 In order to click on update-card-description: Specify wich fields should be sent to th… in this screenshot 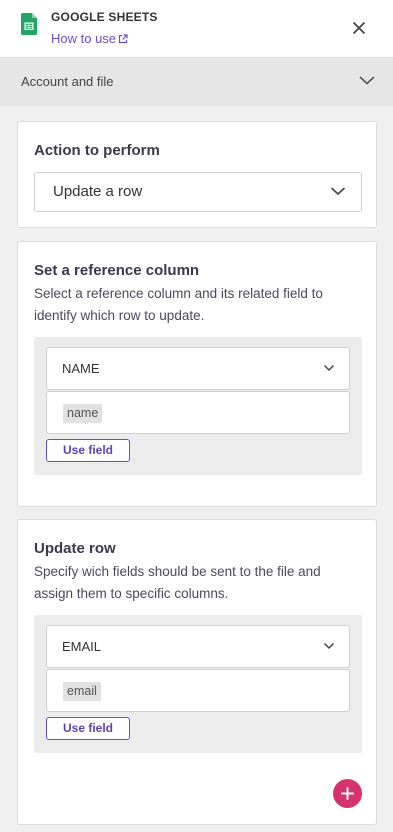, I will do `click(177, 582)`.